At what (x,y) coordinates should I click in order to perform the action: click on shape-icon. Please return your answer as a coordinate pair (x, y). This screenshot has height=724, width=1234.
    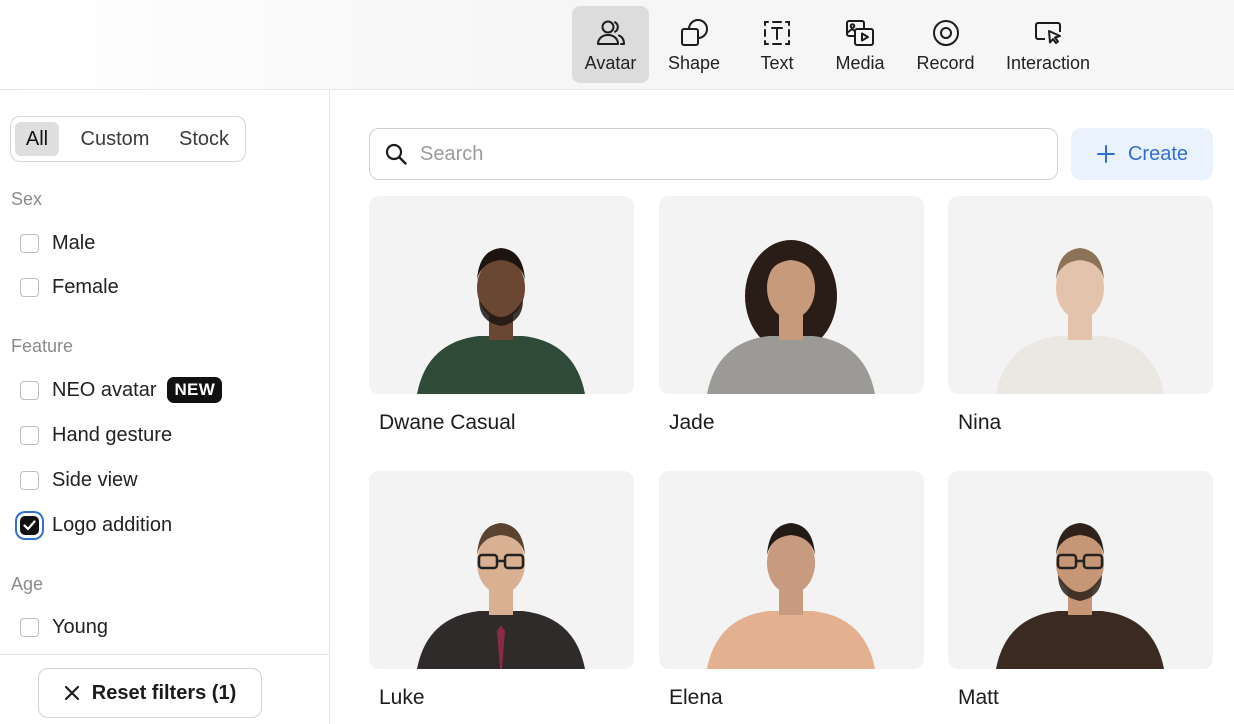
    Looking at the image, I should click on (694, 33).